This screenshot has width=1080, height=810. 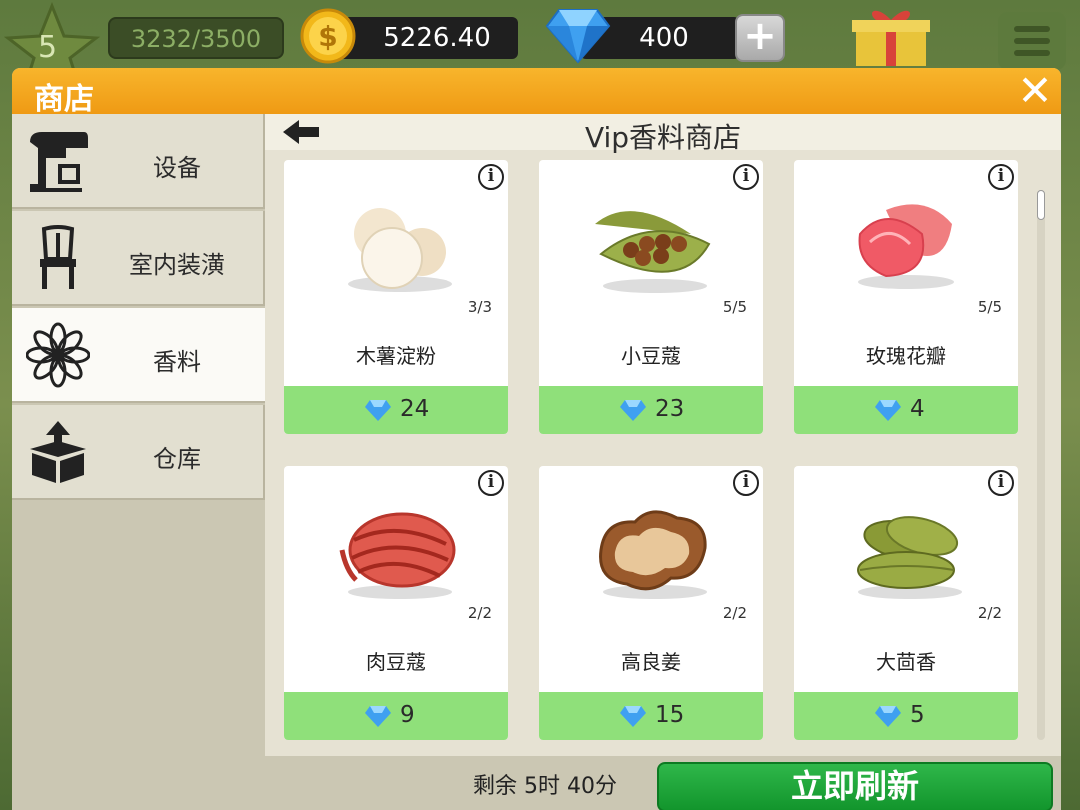 What do you see at coordinates (651, 603) in the screenshot?
I see `item-card: i 2/2 高良姜 15` at bounding box center [651, 603].